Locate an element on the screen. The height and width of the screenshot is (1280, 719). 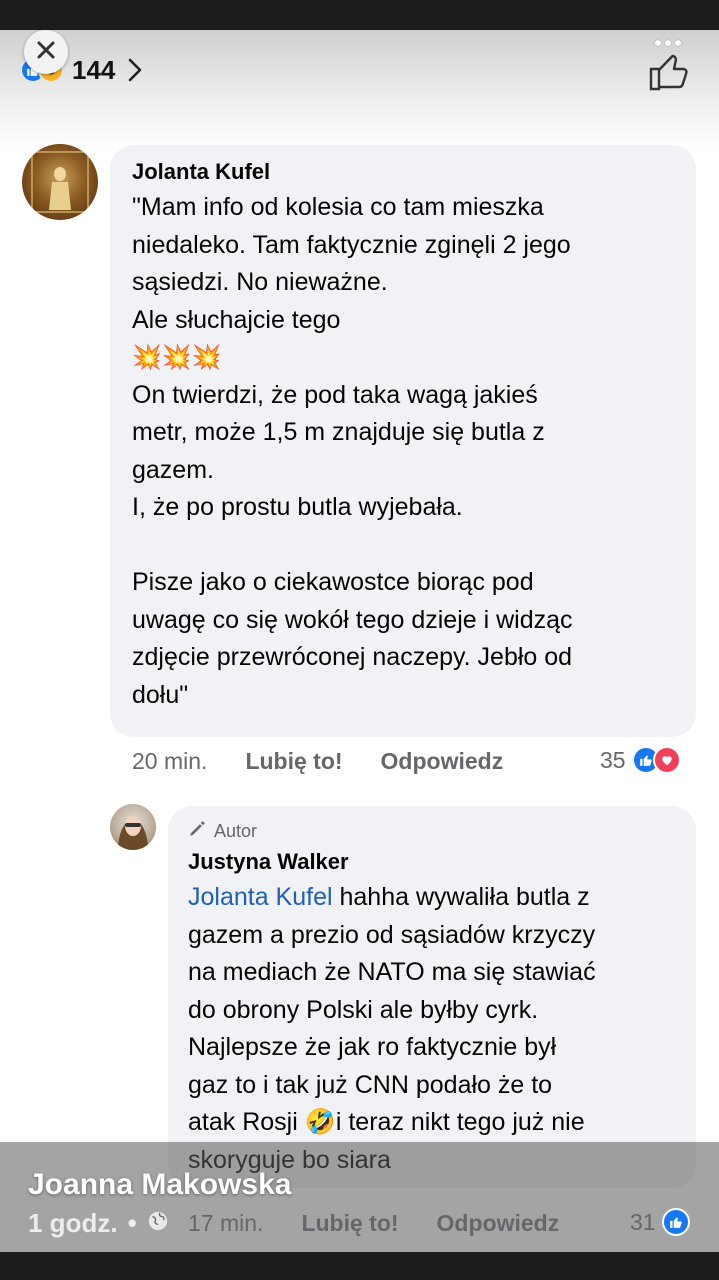
mention-link: Jolanta Kufel is located at coordinates (260, 897).